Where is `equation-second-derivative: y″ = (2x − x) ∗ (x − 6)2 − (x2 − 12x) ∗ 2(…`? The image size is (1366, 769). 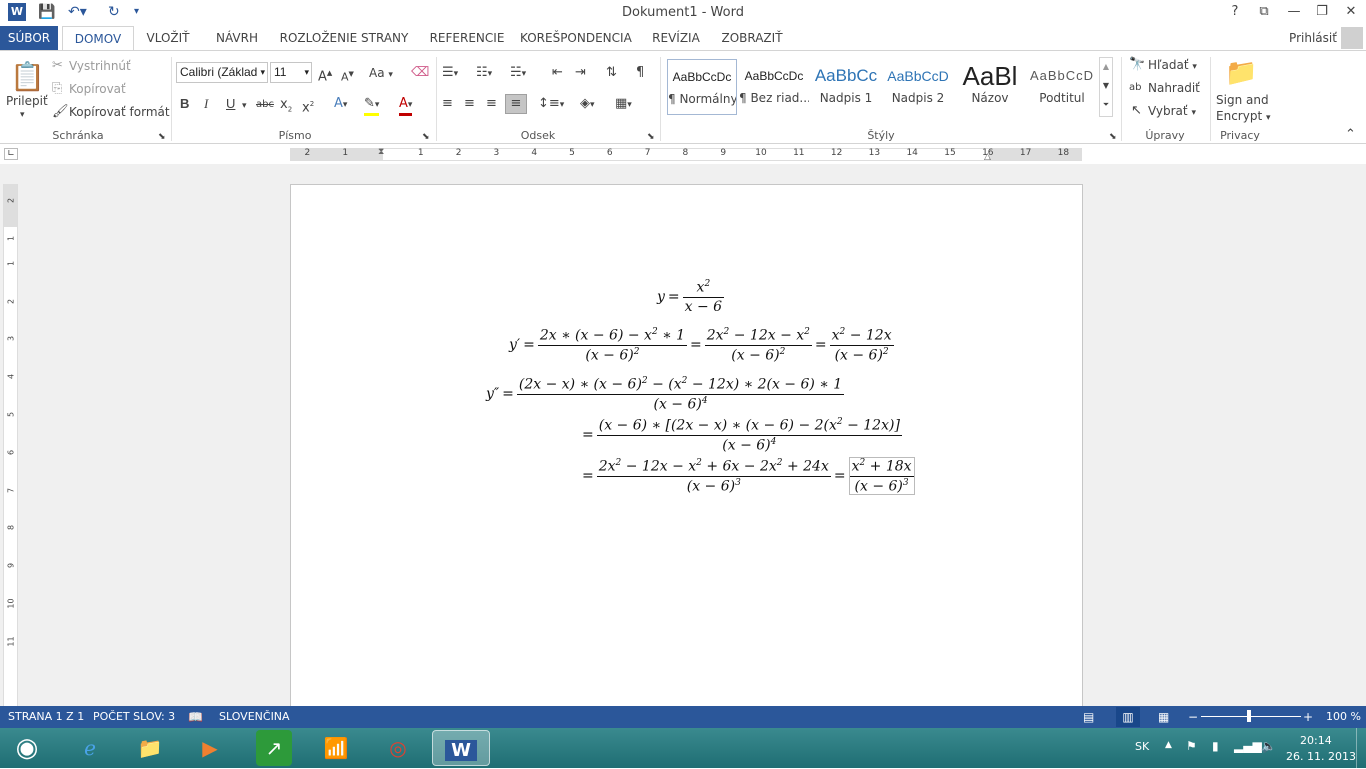 equation-second-derivative: y″ = (2x − x) ∗ (x − 6)2 − (x2 − 12x) ∗ 2(… is located at coordinates (665, 394).